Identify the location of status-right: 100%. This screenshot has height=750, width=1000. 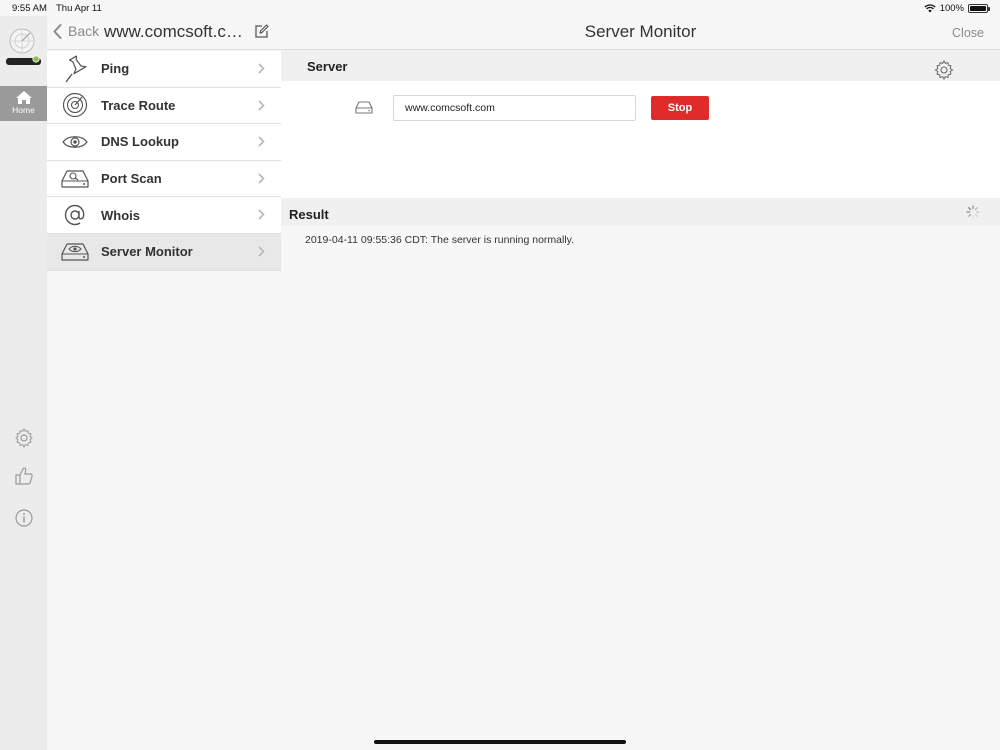
(957, 8).